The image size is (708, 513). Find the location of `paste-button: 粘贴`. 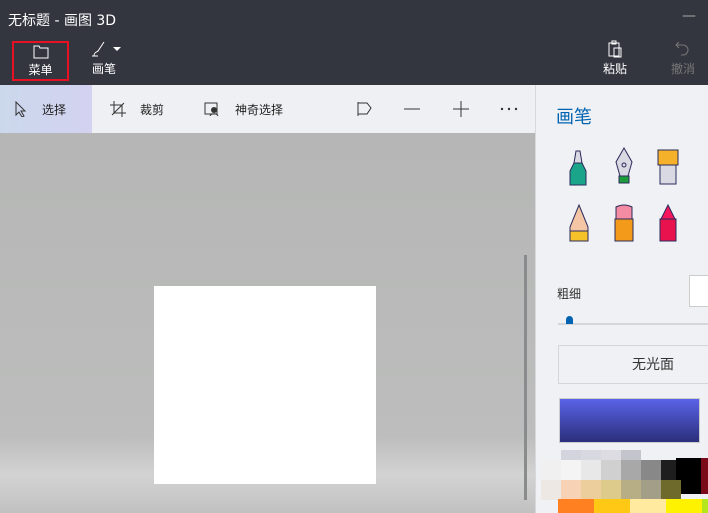

paste-button: 粘贴 is located at coordinates (615, 58).